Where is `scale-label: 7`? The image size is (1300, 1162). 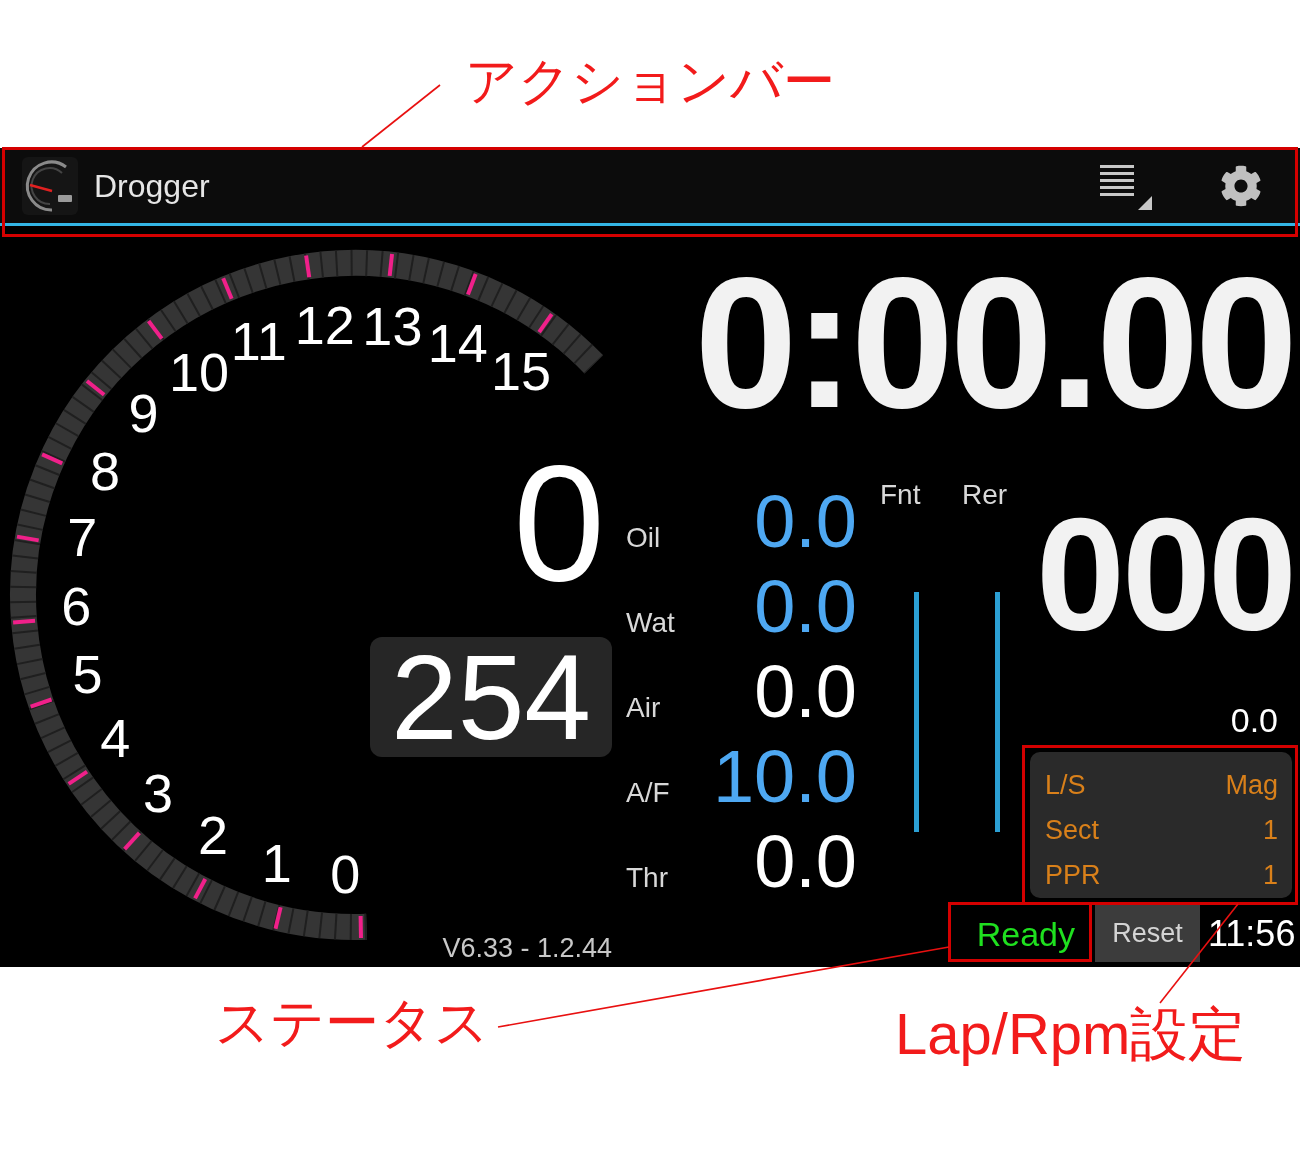
scale-label: 7 is located at coordinates (82, 536).